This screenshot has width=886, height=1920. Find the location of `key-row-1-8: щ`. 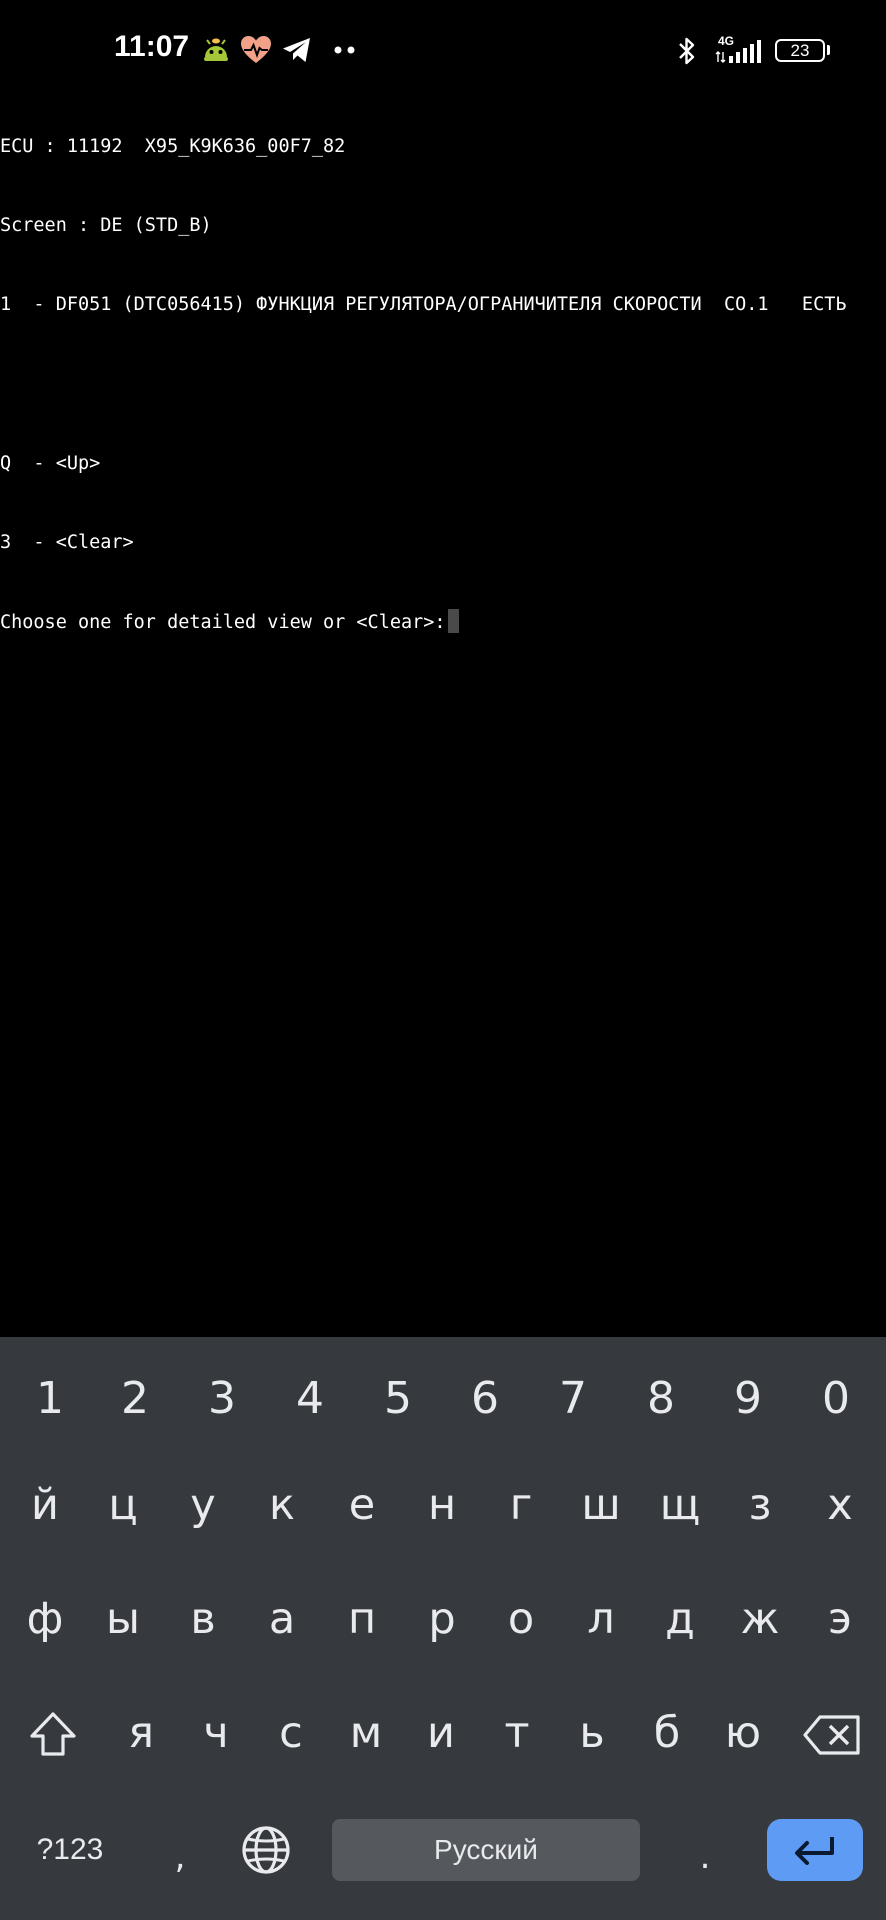

key-row-1-8: щ is located at coordinates (680, 1505).